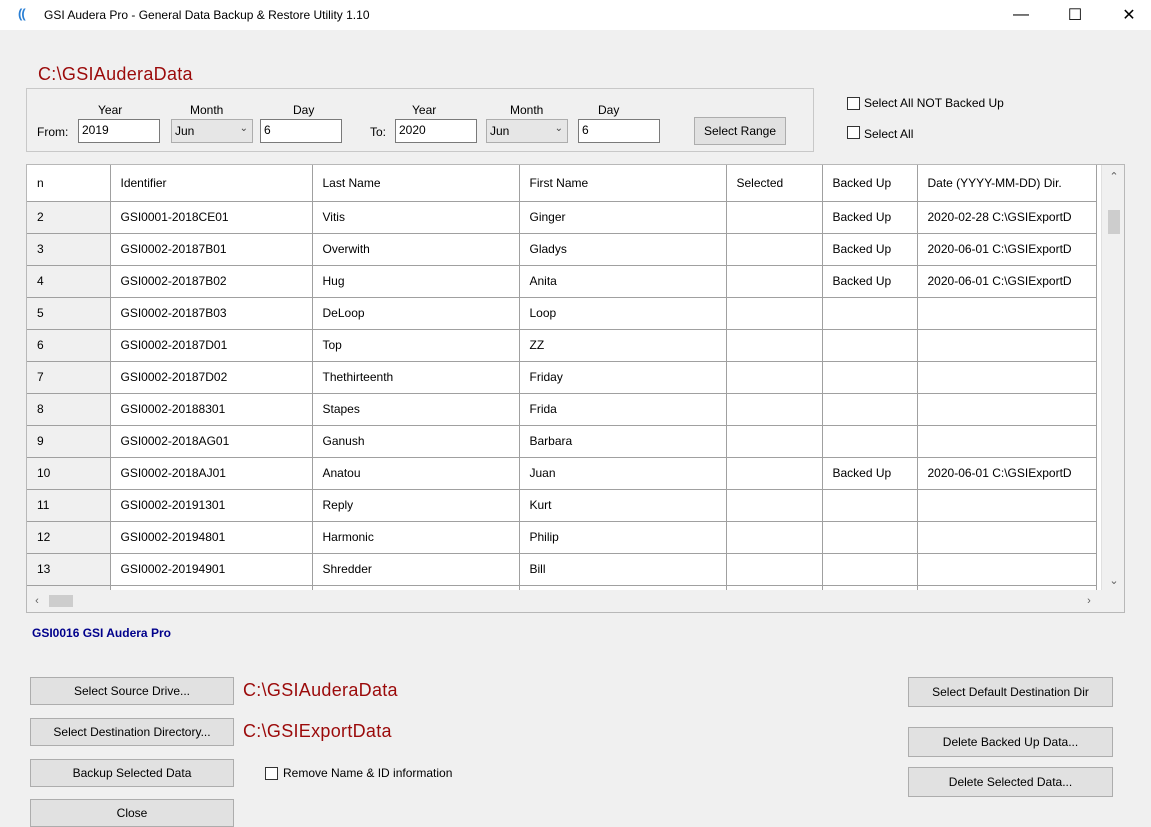  I want to click on cell-identifier: GSI0002-2018AG01, so click(211, 441).